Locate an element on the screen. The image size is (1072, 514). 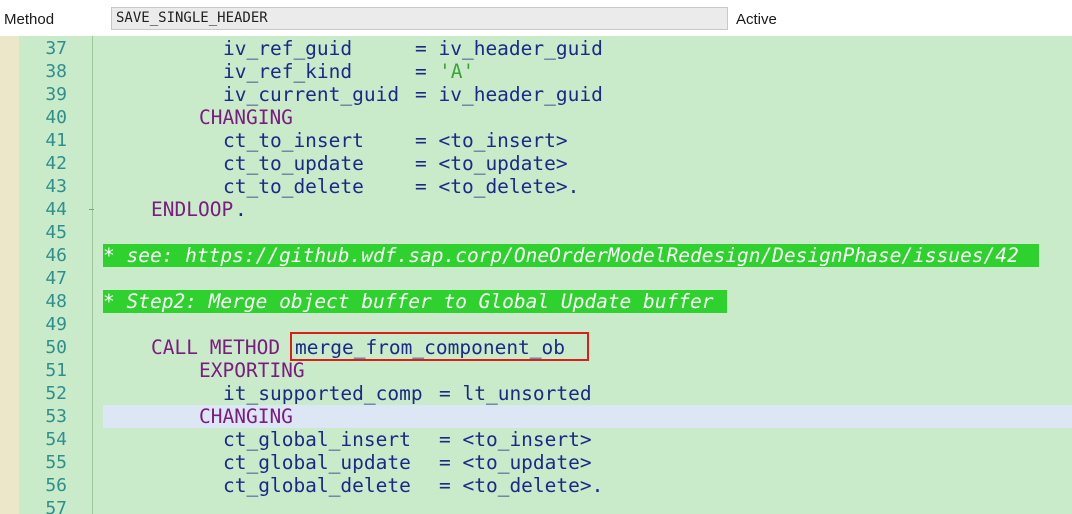
line-number: 46 is located at coordinates (56, 255).